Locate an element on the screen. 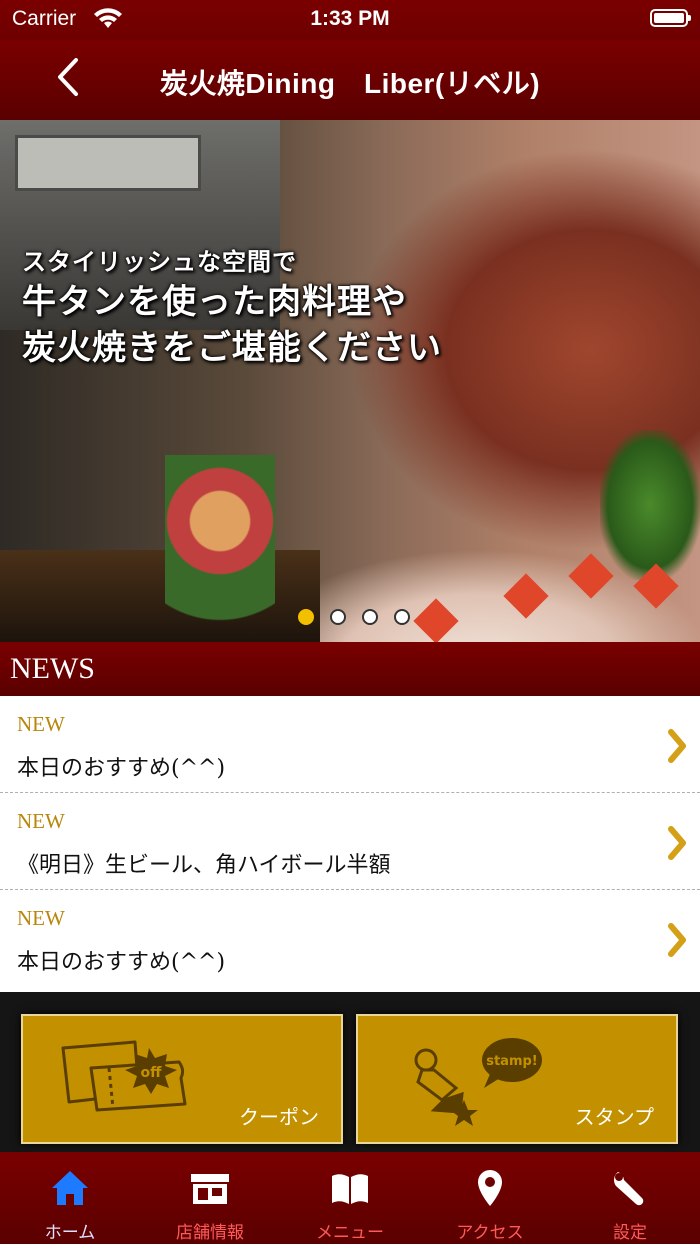  tab-access: アクセス is located at coordinates (490, 1198).